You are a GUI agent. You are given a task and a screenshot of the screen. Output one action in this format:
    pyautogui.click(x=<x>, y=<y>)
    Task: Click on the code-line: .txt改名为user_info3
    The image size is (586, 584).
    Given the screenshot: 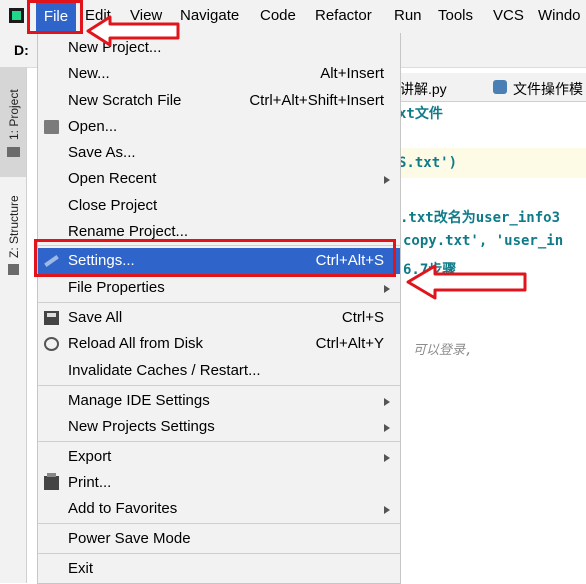 What is the action you would take?
    pyautogui.click(x=480, y=218)
    